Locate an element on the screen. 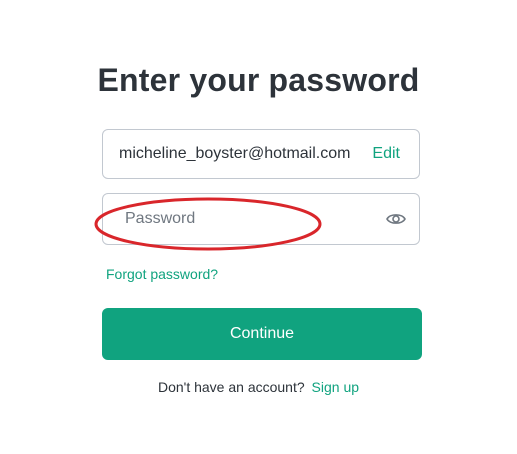 This screenshot has height=454, width=517. email-field: micheline_boyster@hotmail.com Edit is located at coordinates (261, 154).